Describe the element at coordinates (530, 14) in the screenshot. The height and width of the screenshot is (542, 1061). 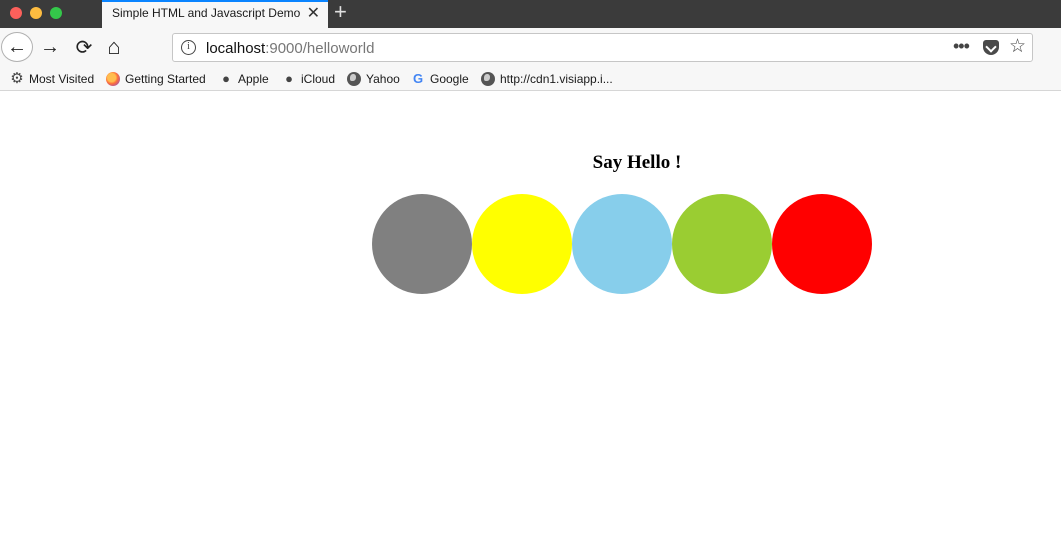
I see `tab-strip: Simple HTML and Javascript Demo ✕ +` at that location.